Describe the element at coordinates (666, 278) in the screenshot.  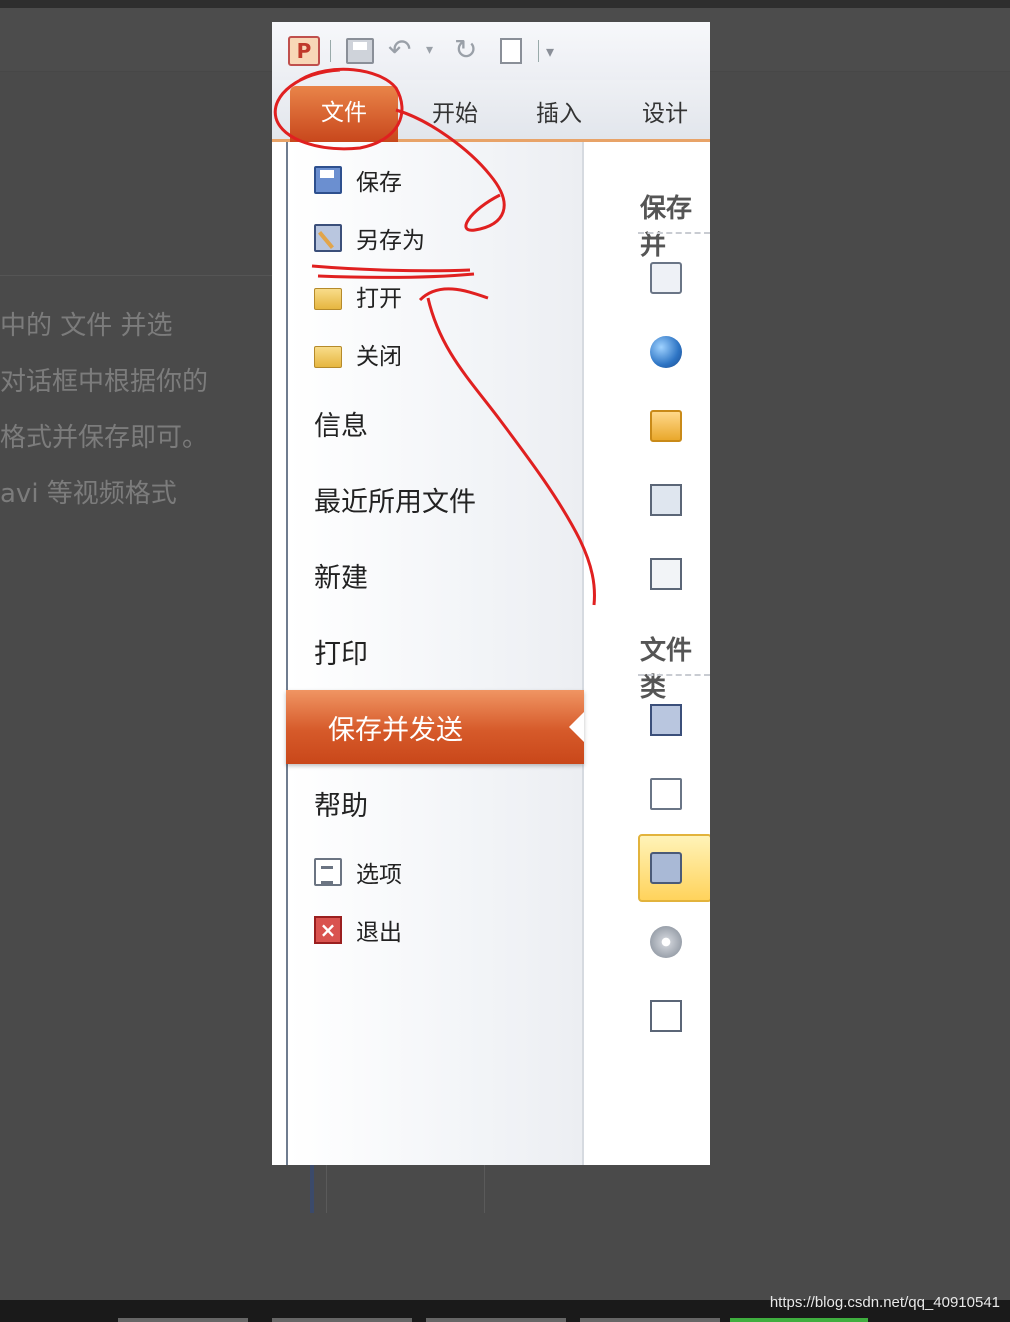
I see `send-email-icon` at that location.